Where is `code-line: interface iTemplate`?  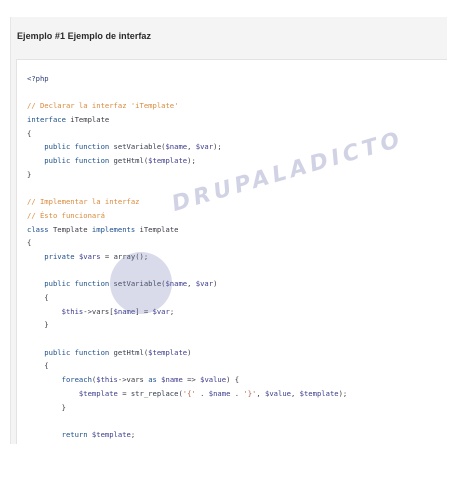 code-line: interface iTemplate is located at coordinates (237, 120).